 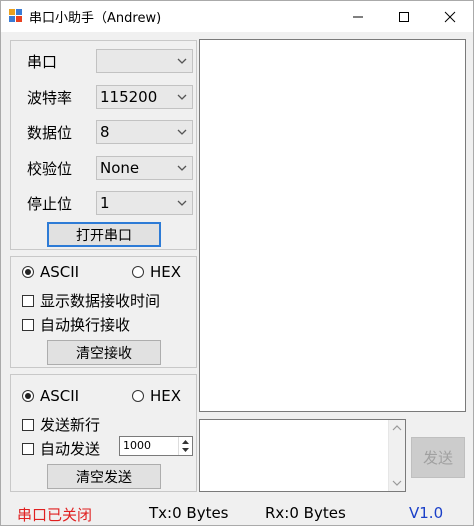 I want to click on tx-count: Tx:0 Bytes, so click(x=189, y=513).